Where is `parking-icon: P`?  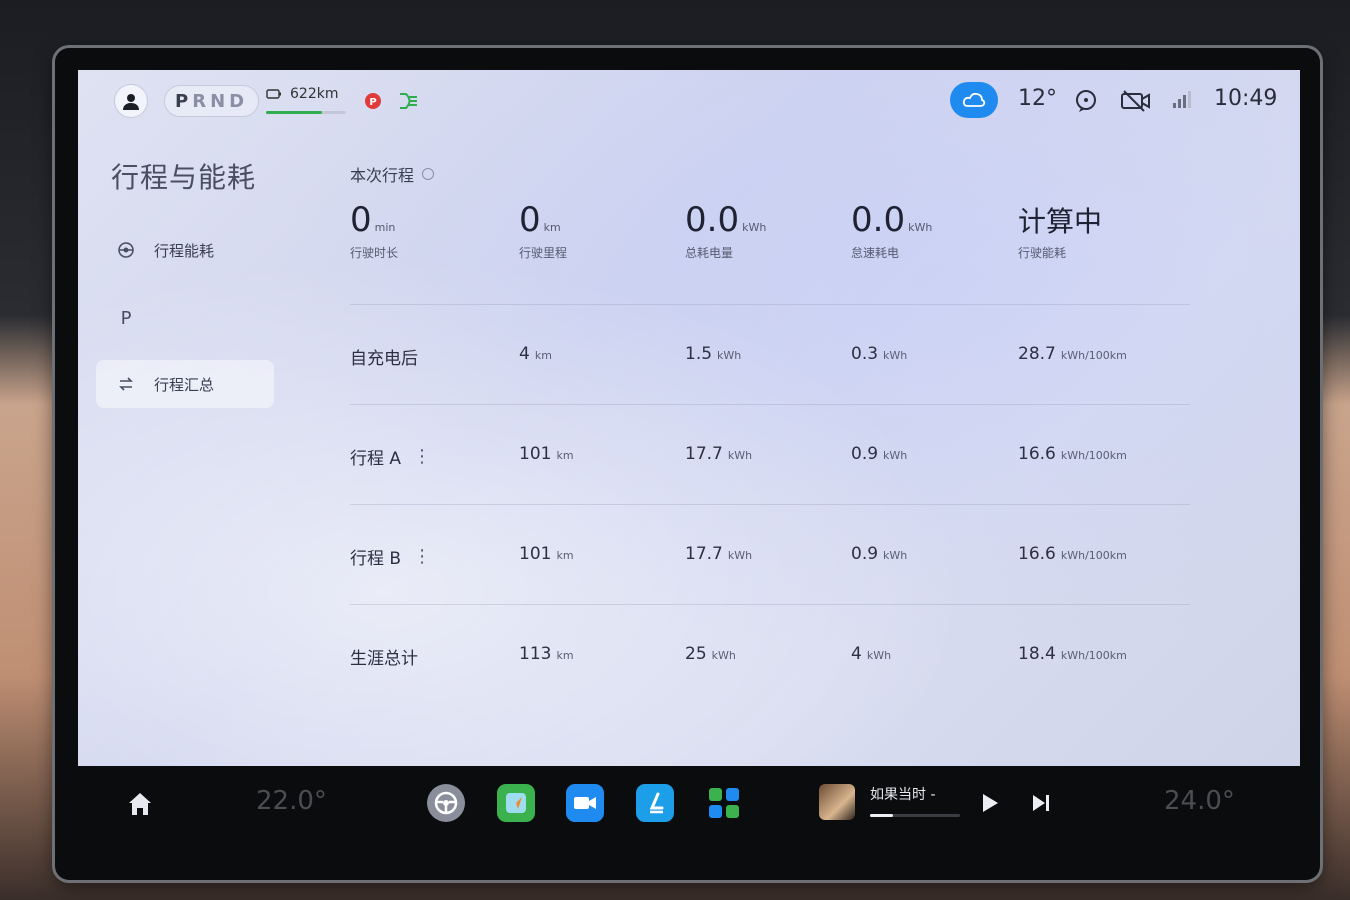
parking-icon: P is located at coordinates (126, 318).